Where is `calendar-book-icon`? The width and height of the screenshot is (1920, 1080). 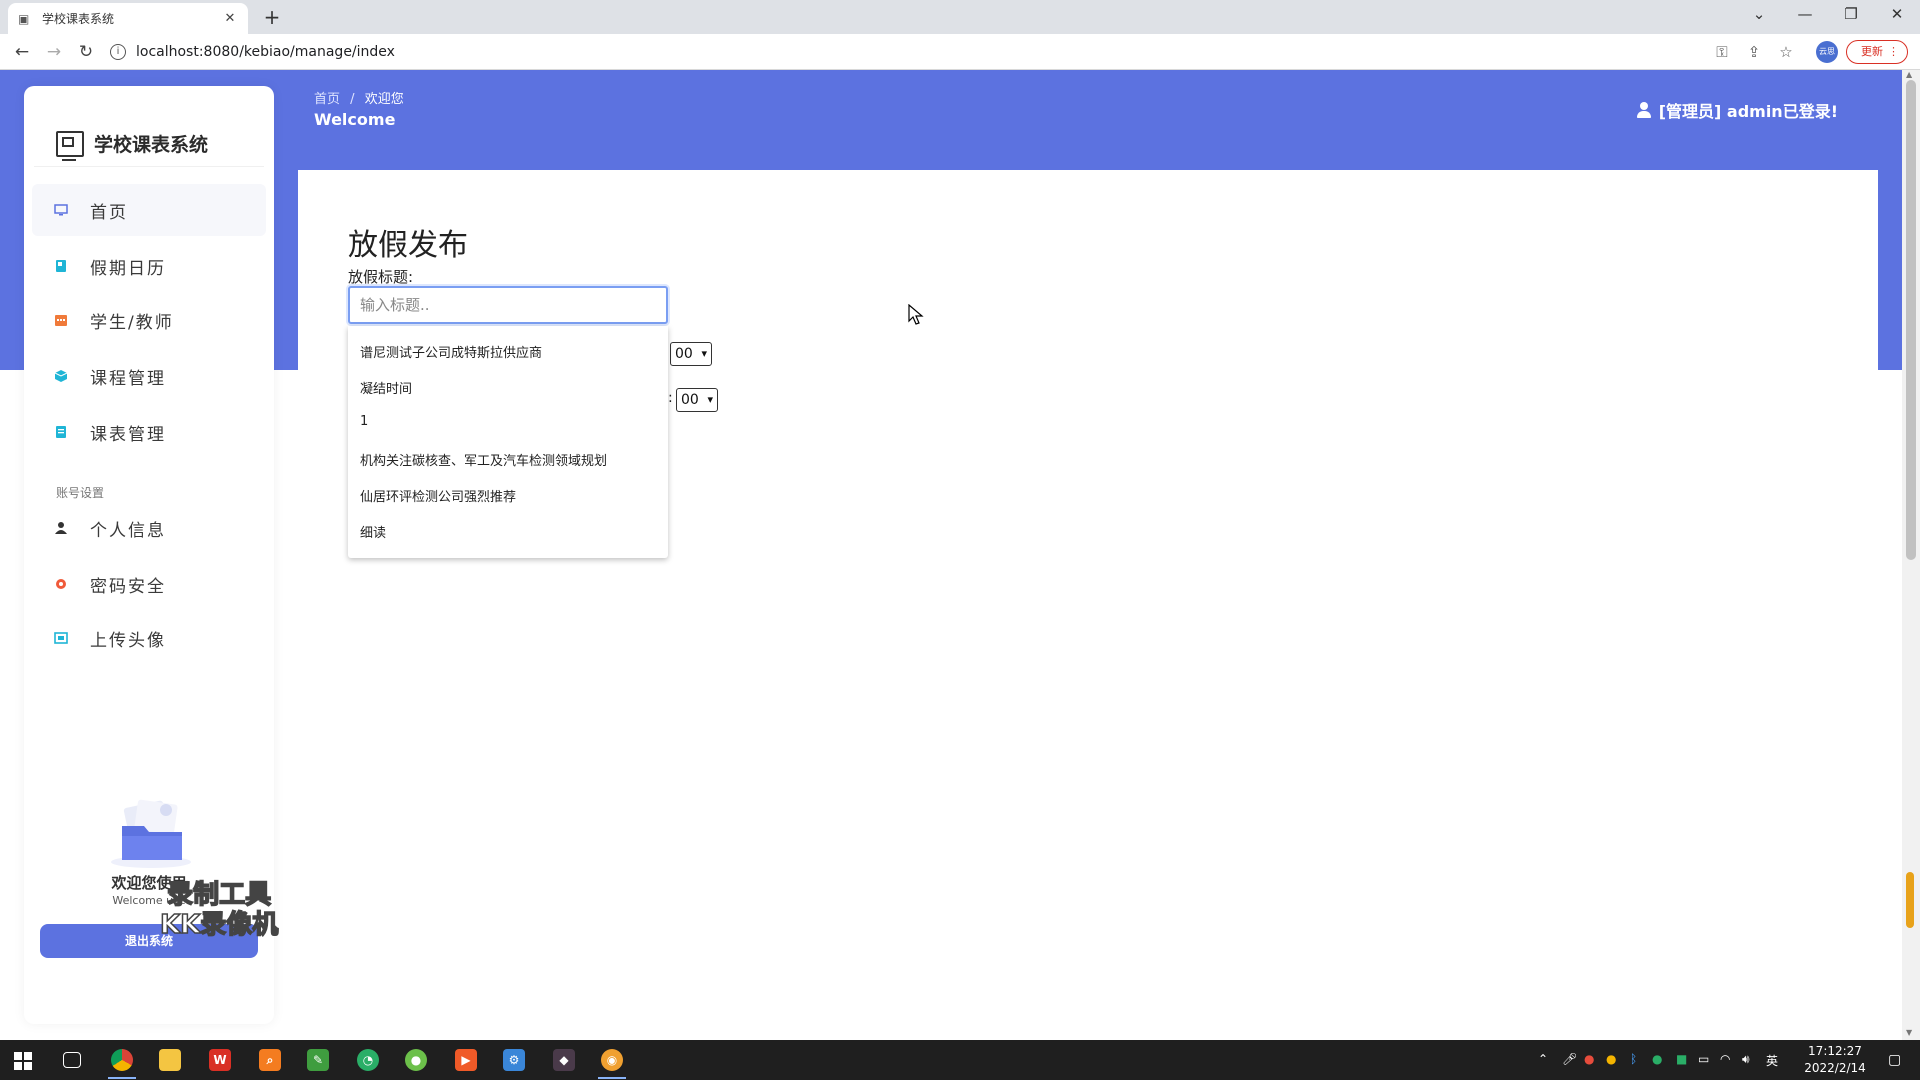
calendar-book-icon is located at coordinates (61, 266).